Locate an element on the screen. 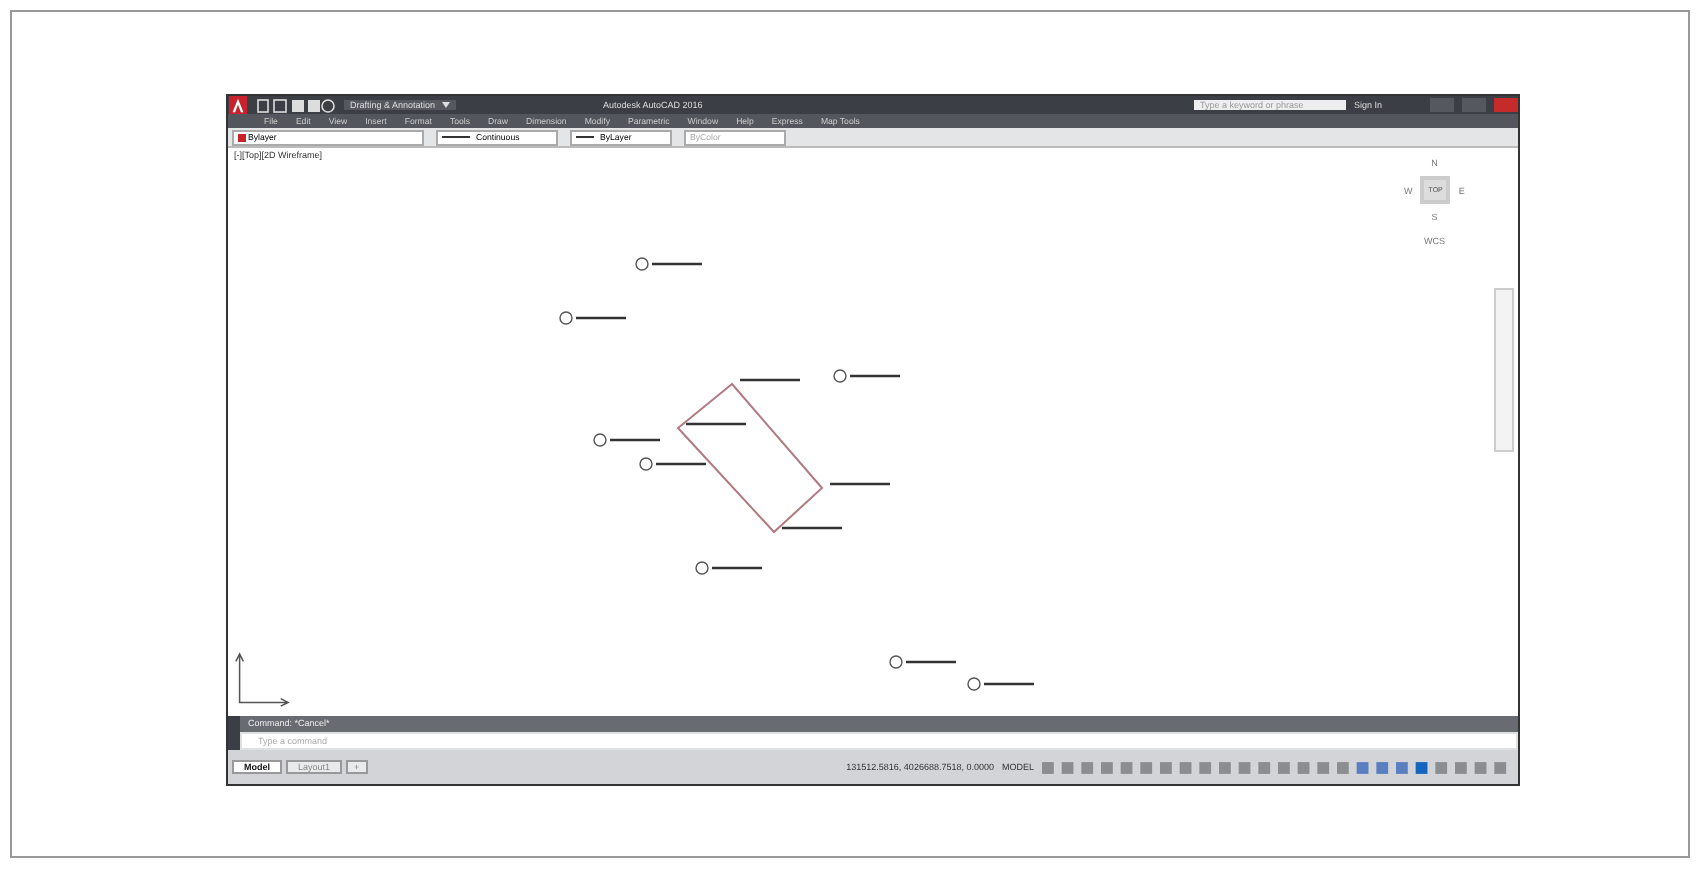 The height and width of the screenshot is (870, 1700). caret-icon is located at coordinates (445, 105).